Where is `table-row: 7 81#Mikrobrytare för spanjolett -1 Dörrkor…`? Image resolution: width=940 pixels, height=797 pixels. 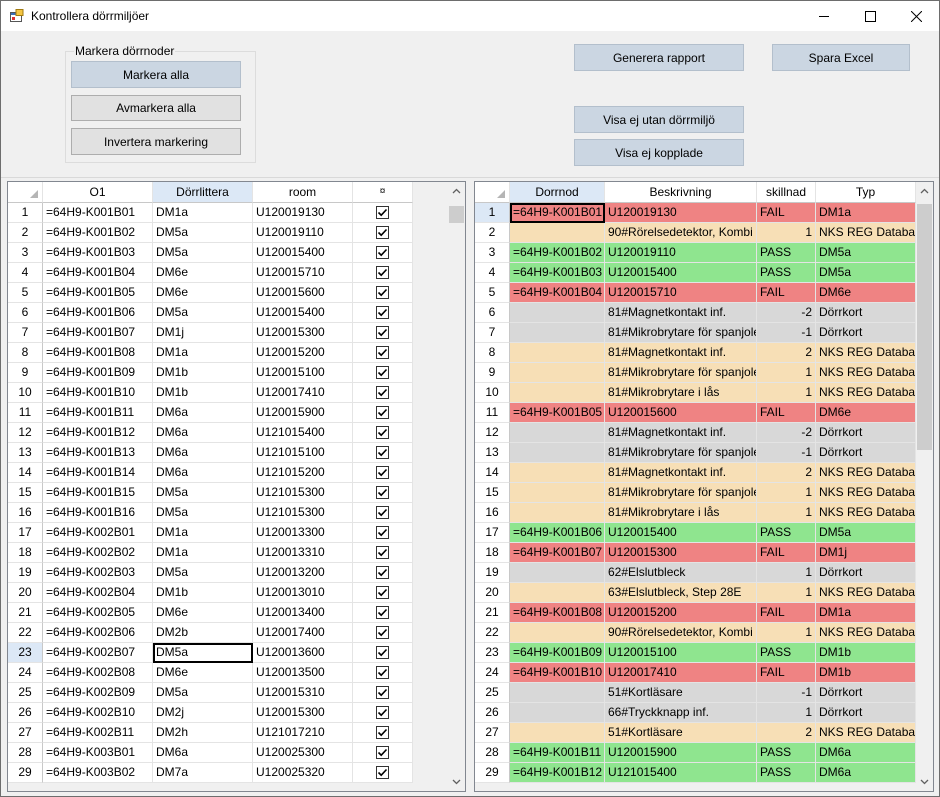 table-row: 7 81#Mikrobrytare för spanjolett -1 Dörrkor… is located at coordinates (695, 333).